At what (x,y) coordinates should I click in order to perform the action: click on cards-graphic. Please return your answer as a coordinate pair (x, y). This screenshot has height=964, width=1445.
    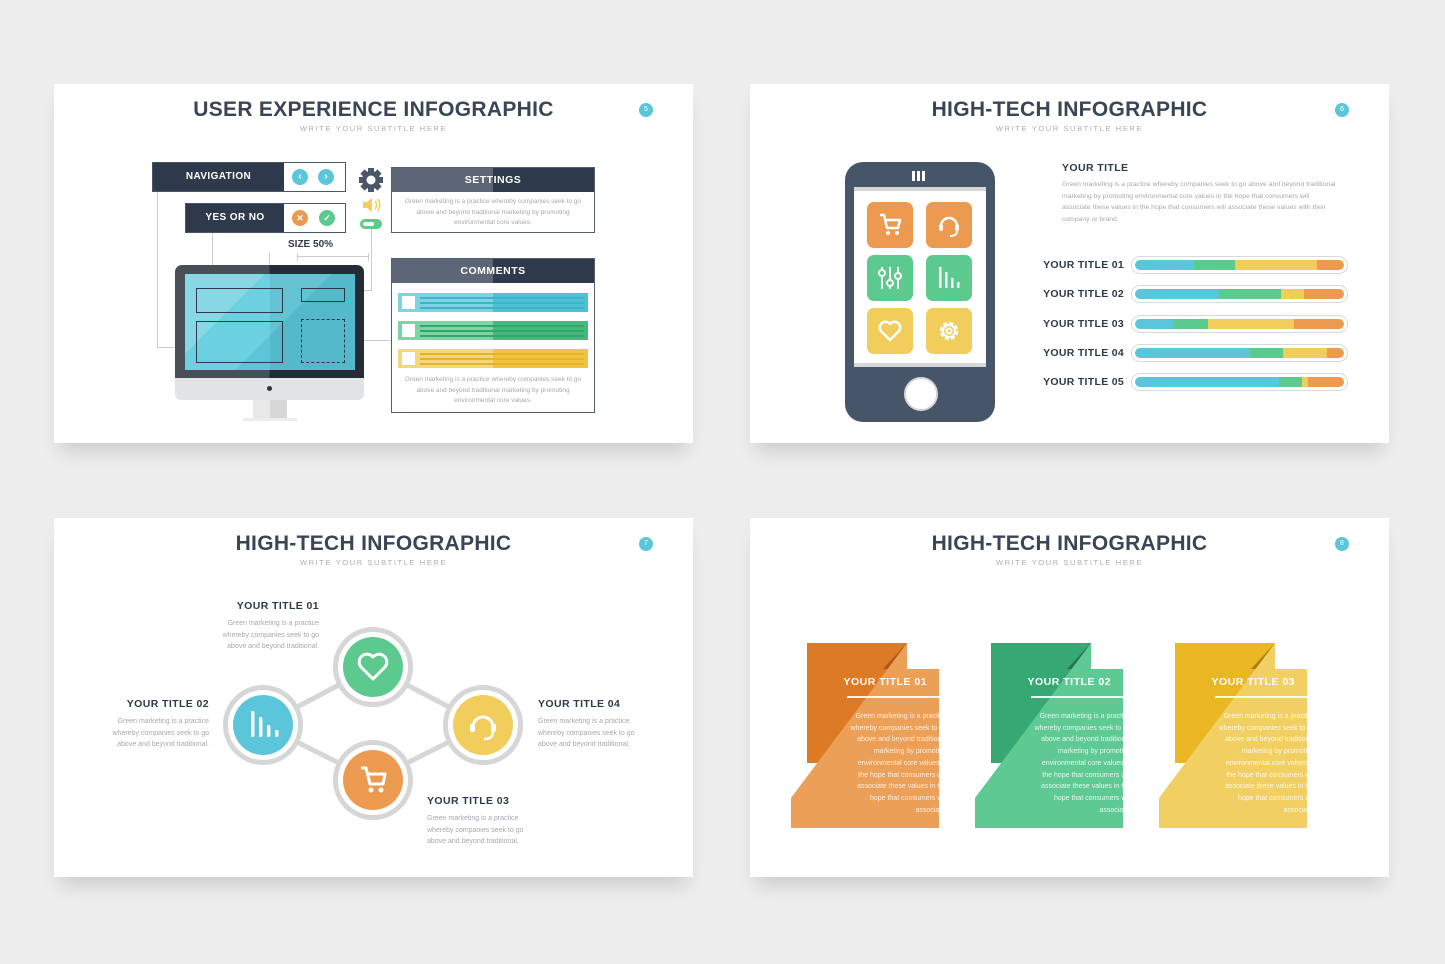
    Looking at the image, I should click on (1049, 735).